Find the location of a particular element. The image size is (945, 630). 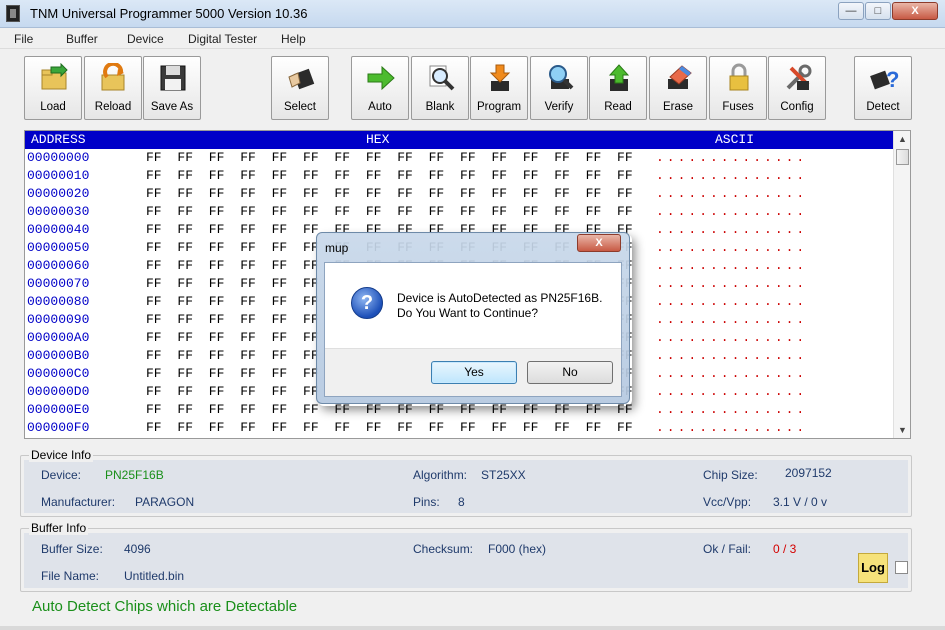

file-name-label: File Name: is located at coordinates (70, 576).